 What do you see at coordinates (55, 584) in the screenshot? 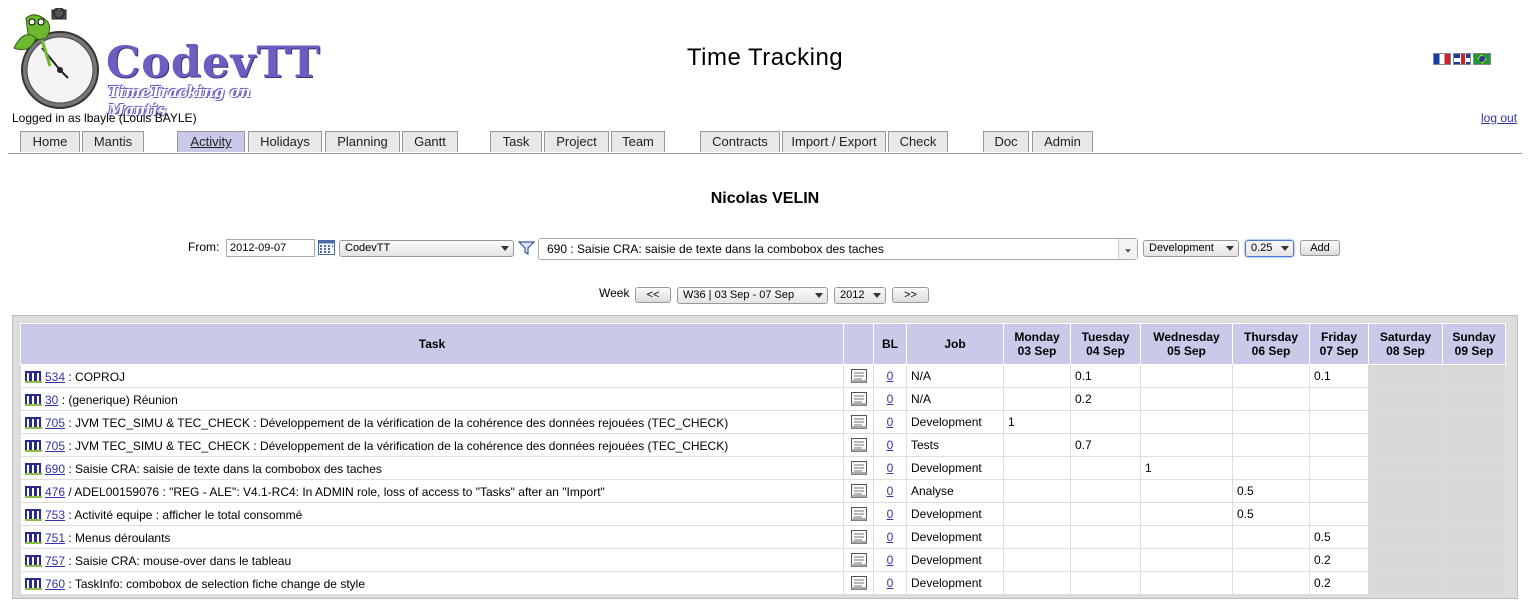
I see `task-id-link: 760` at bounding box center [55, 584].